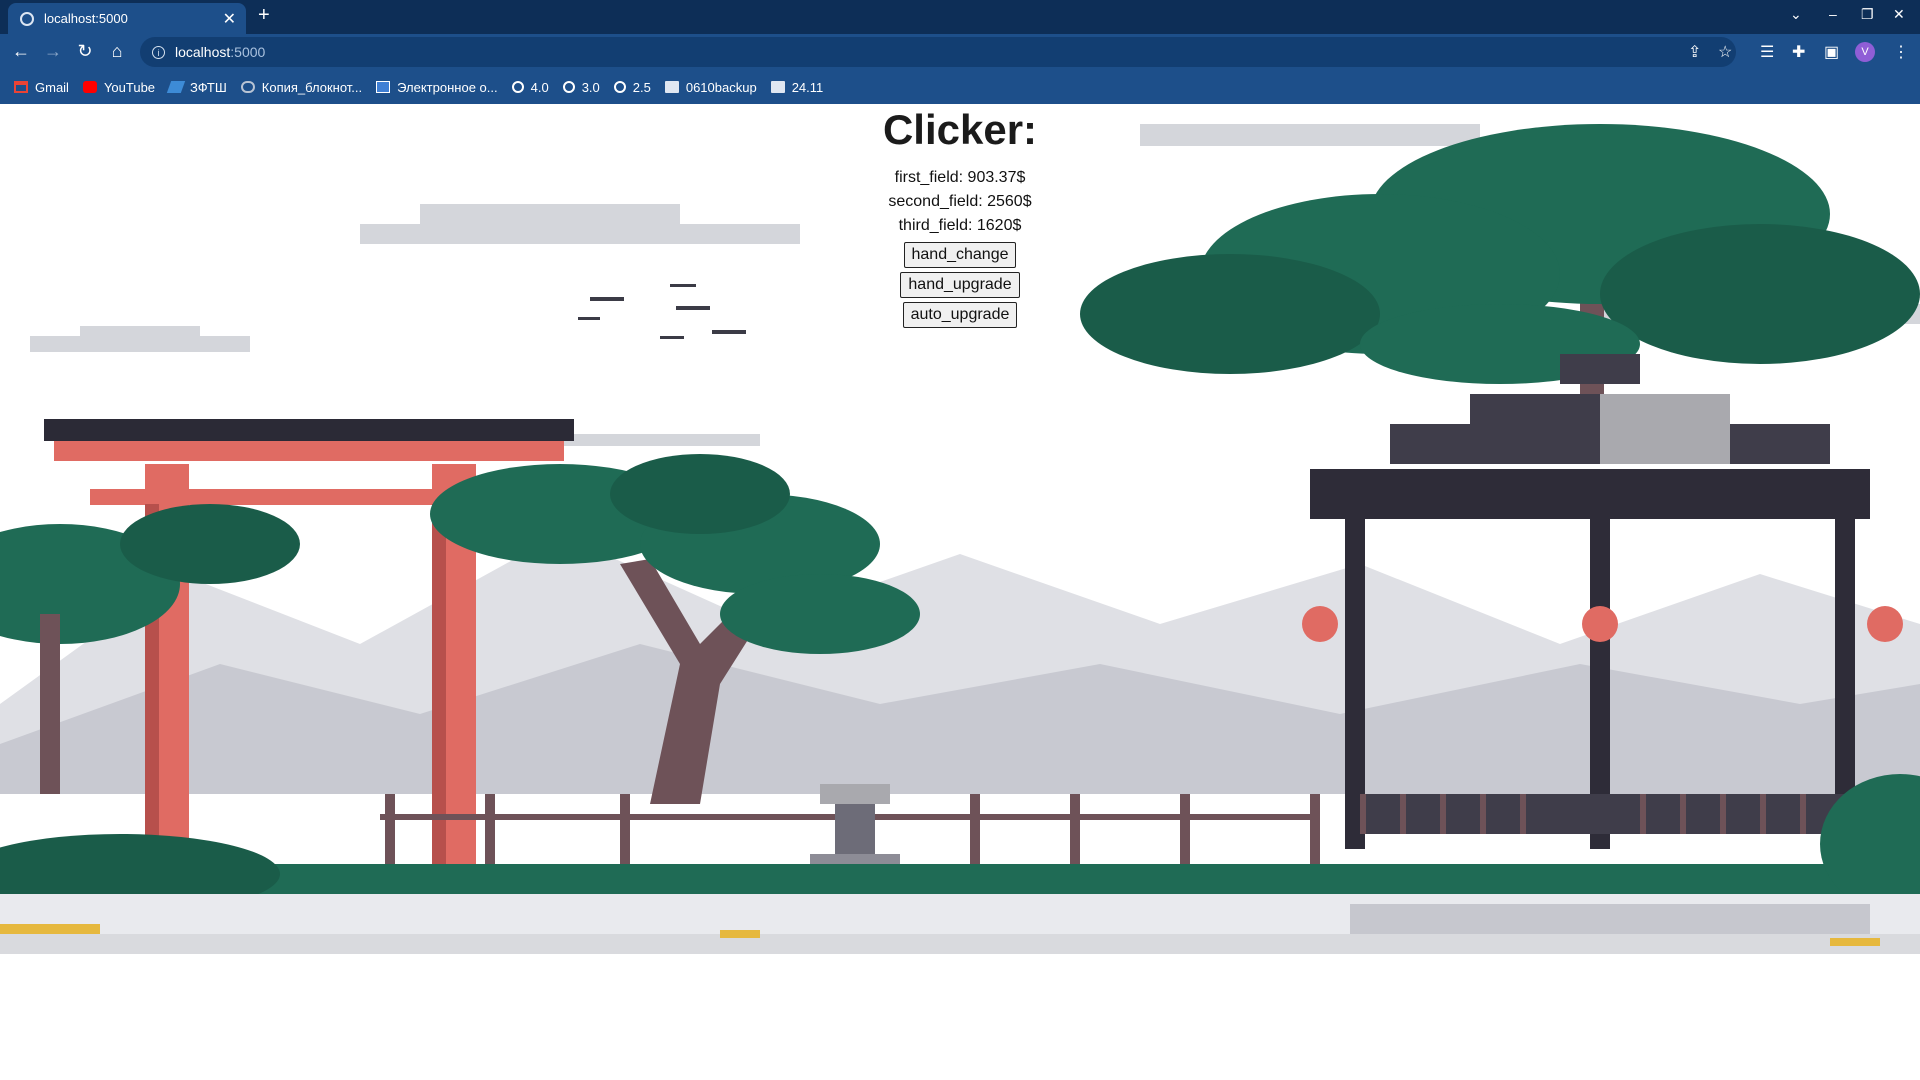 This screenshot has height=1080, width=1920. Describe the element at coordinates (1901, 52) in the screenshot. I see `menu-icon: ⋮` at that location.